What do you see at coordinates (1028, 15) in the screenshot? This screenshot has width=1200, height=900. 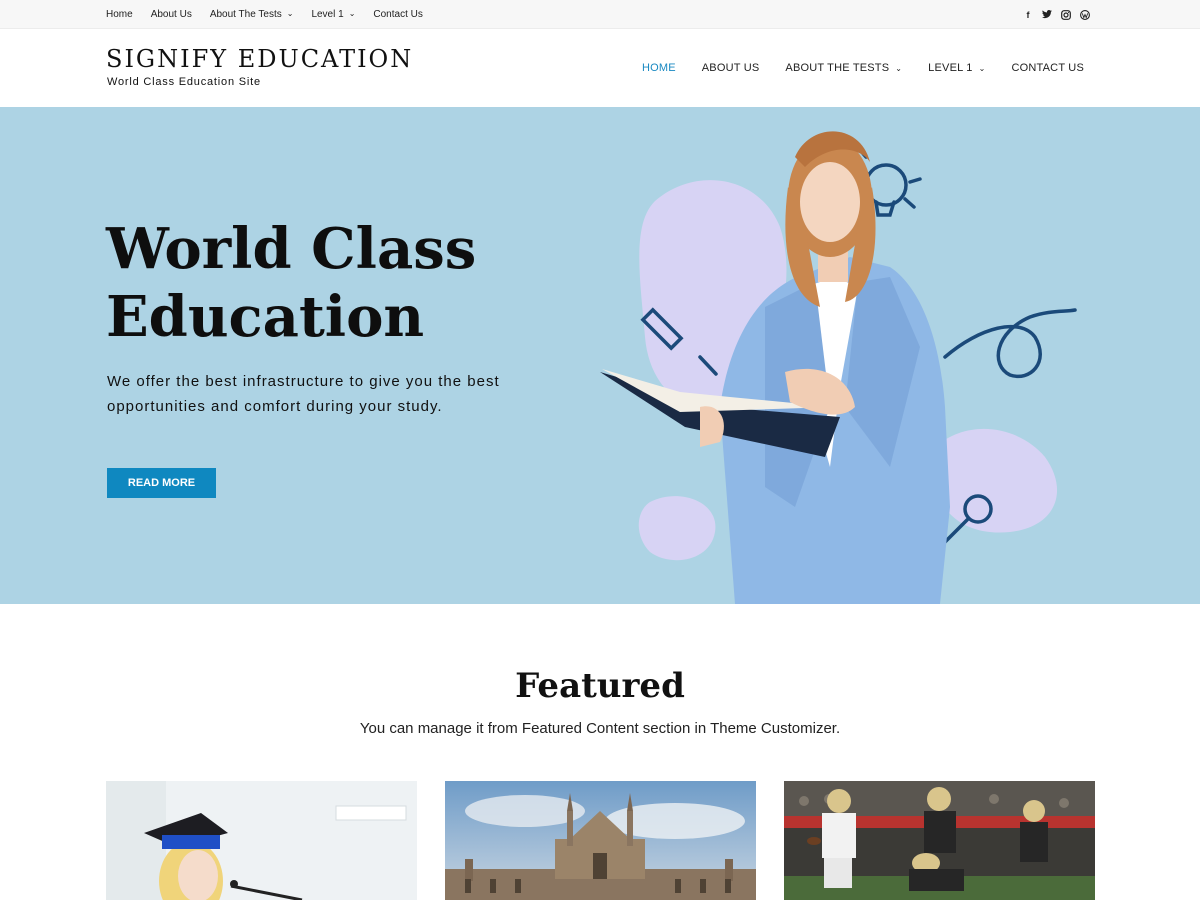 I see `facebook-icon: f` at bounding box center [1028, 15].